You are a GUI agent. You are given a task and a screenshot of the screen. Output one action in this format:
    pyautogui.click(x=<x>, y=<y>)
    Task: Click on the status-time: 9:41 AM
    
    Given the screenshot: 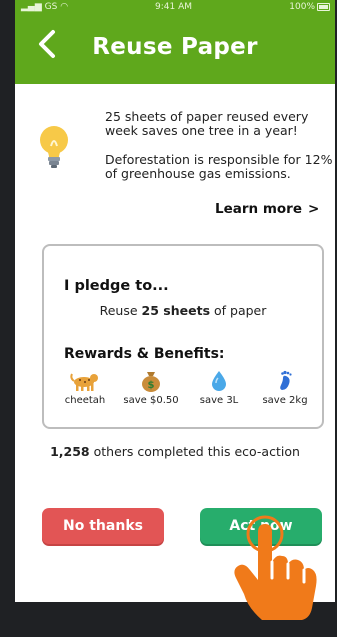 What is the action you would take?
    pyautogui.click(x=173, y=7)
    